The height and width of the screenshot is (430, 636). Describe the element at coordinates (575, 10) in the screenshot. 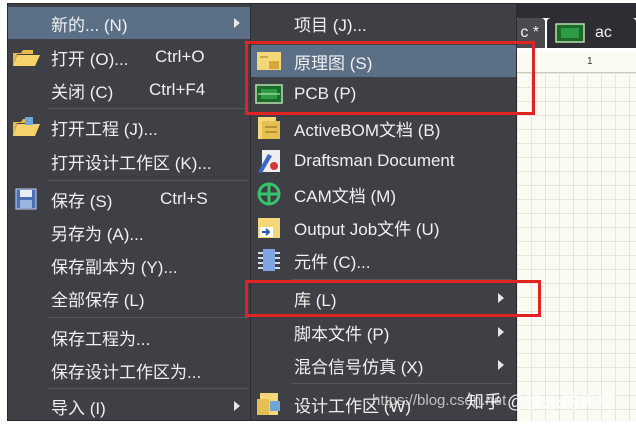

I see `tab-strip` at that location.